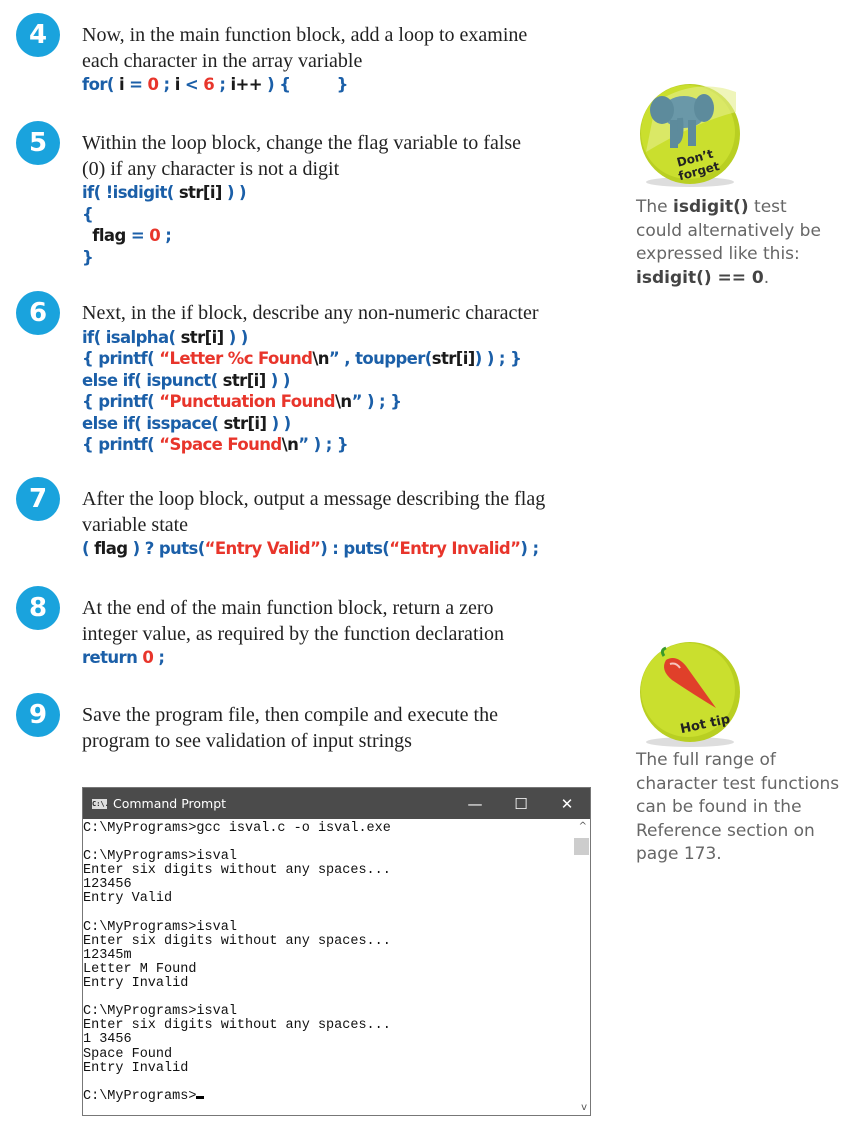 The width and height of the screenshot is (848, 1140). I want to click on note-line: The isdigit() test, so click(741, 208).